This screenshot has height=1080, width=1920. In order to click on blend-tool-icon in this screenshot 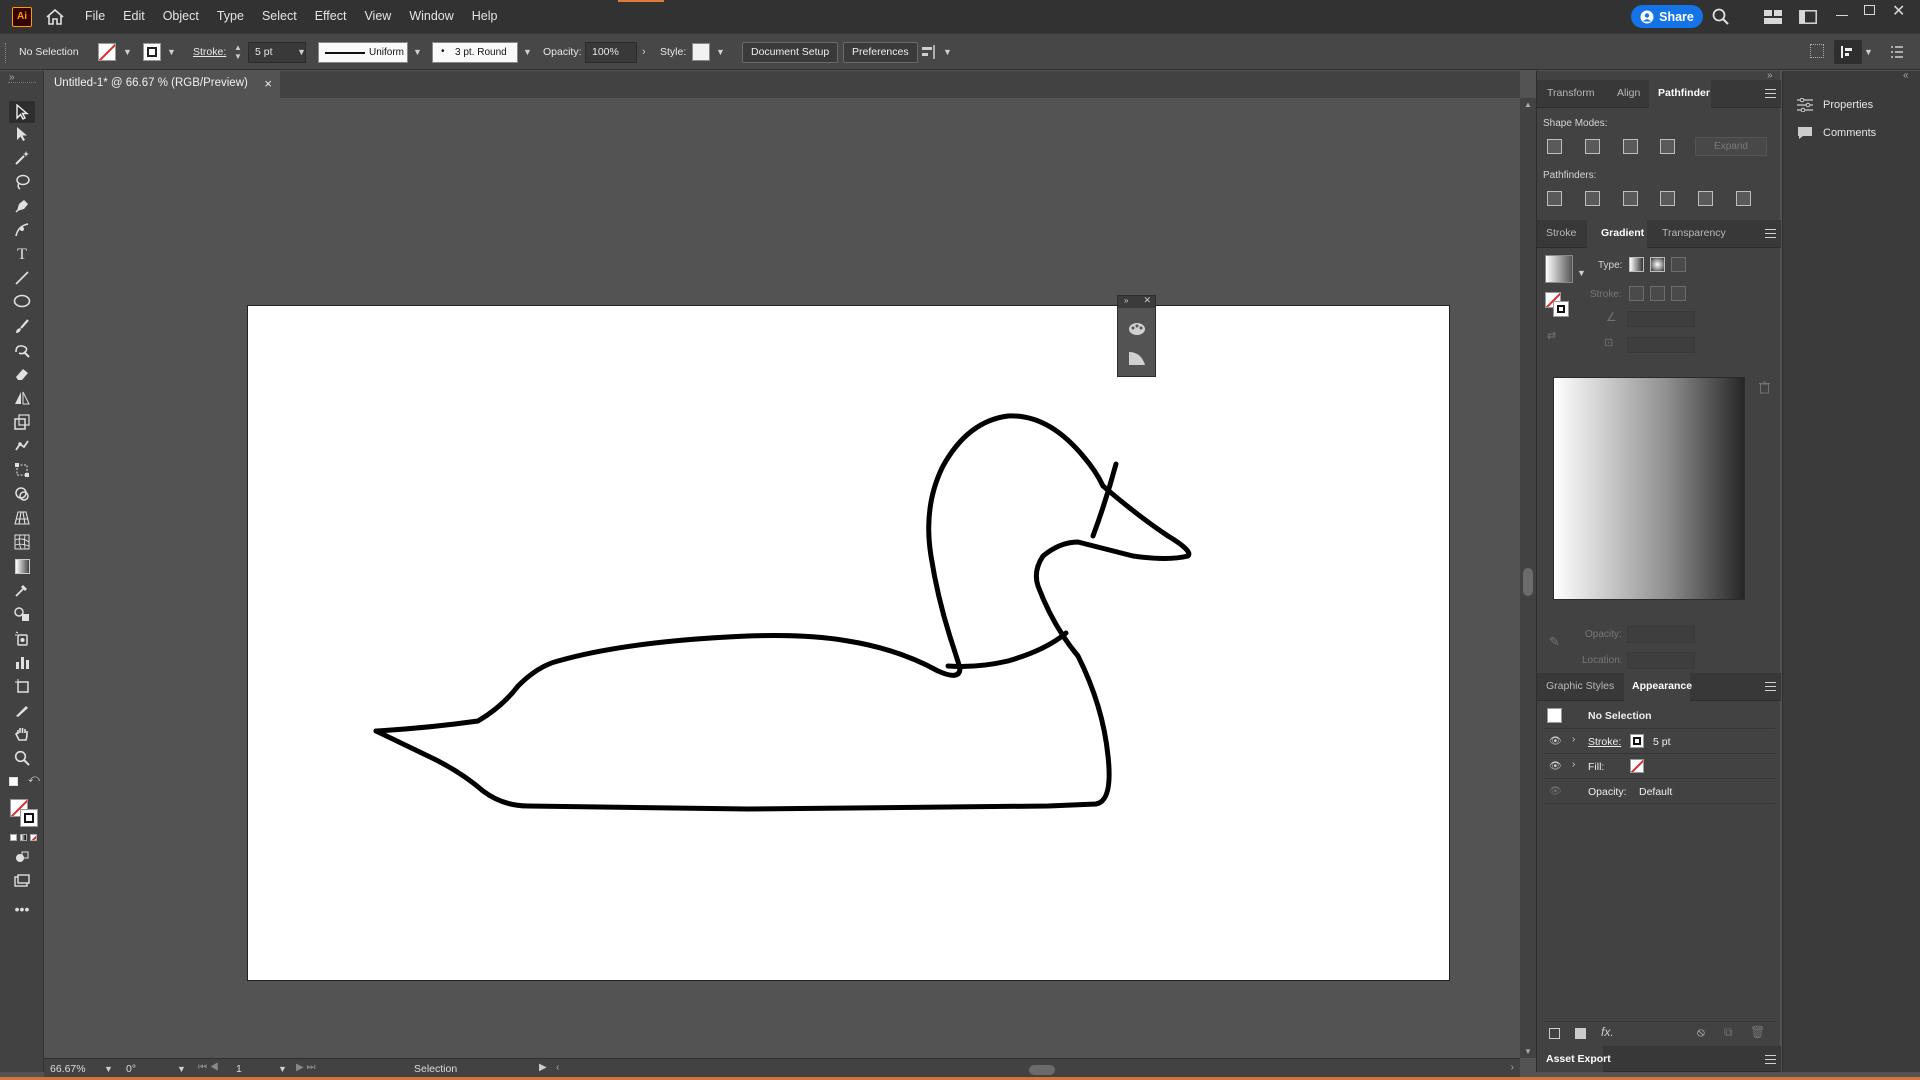, I will do `click(22, 615)`.